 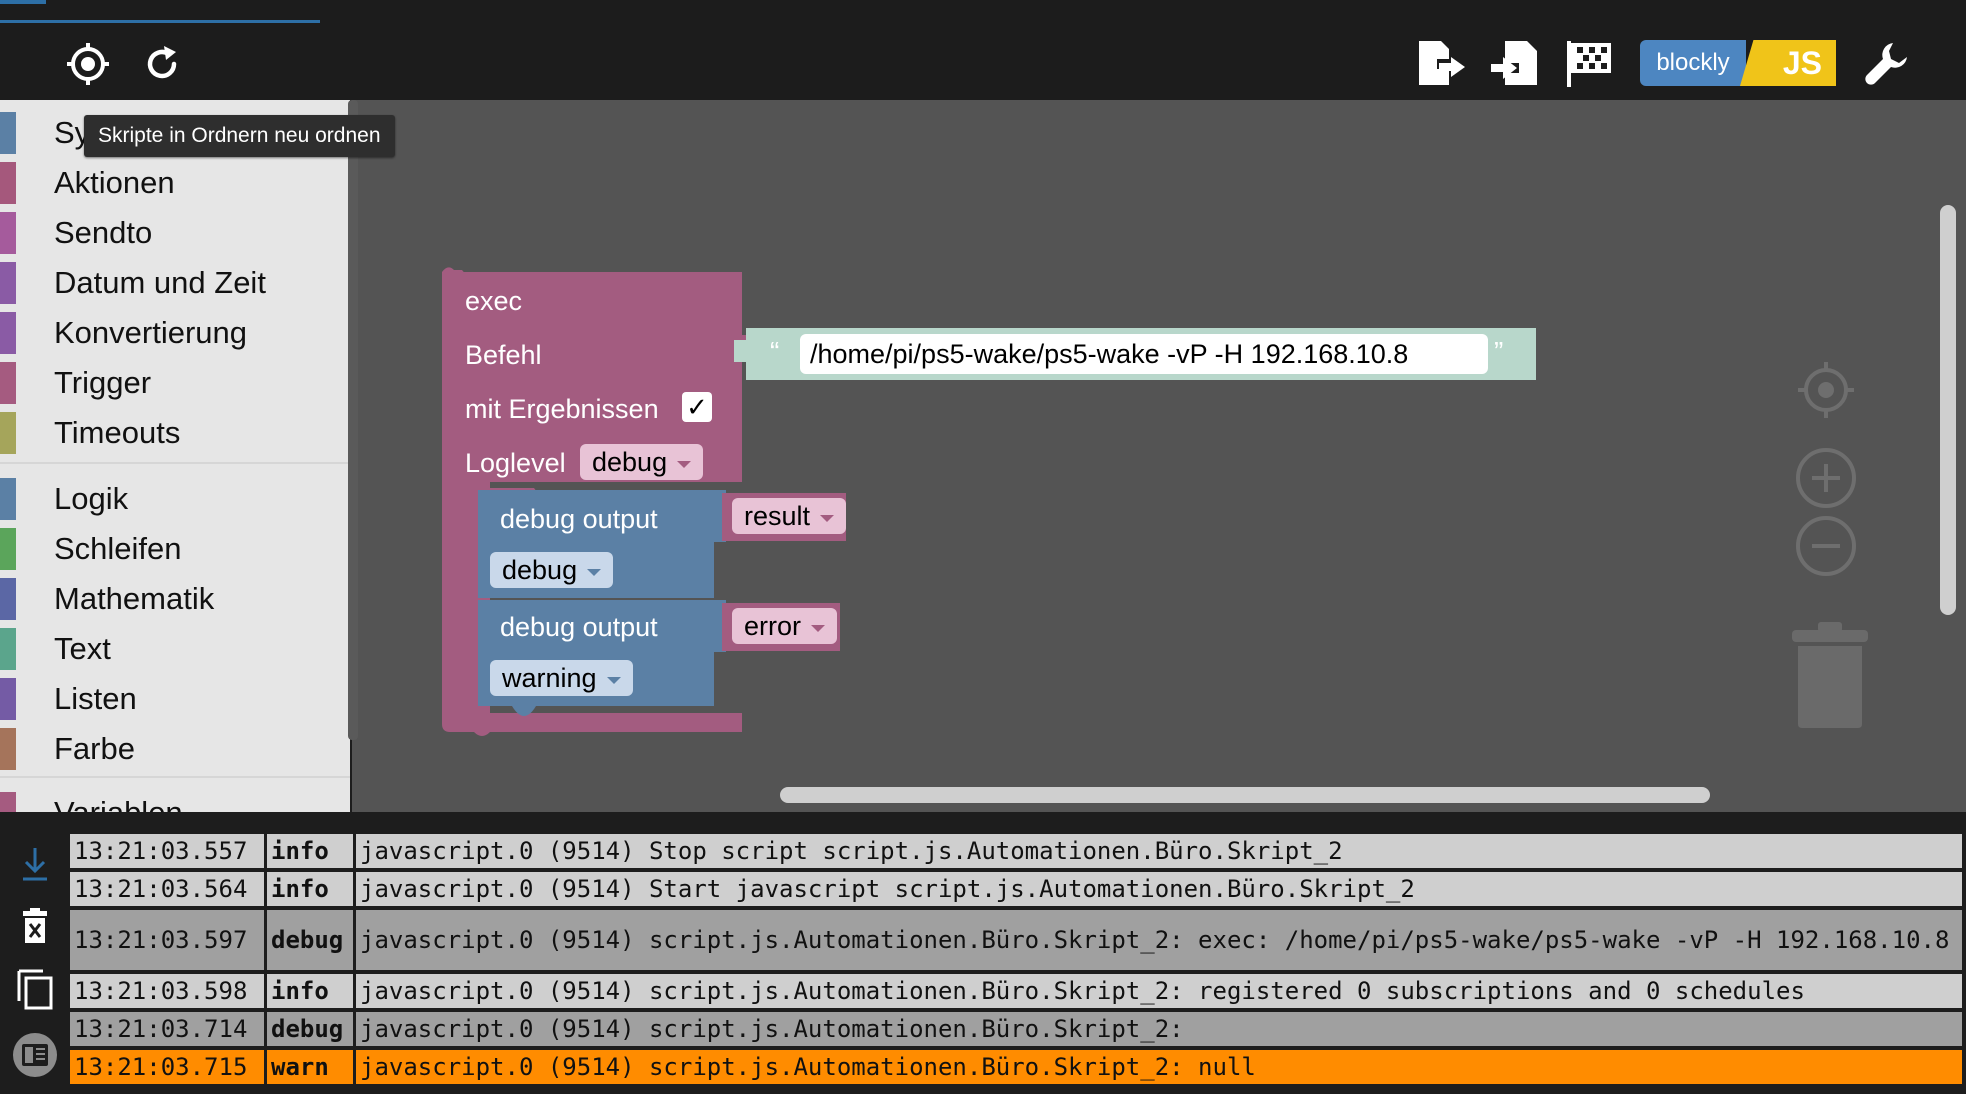 What do you see at coordinates (151, 332) in the screenshot?
I see `category-label: Konvertierung` at bounding box center [151, 332].